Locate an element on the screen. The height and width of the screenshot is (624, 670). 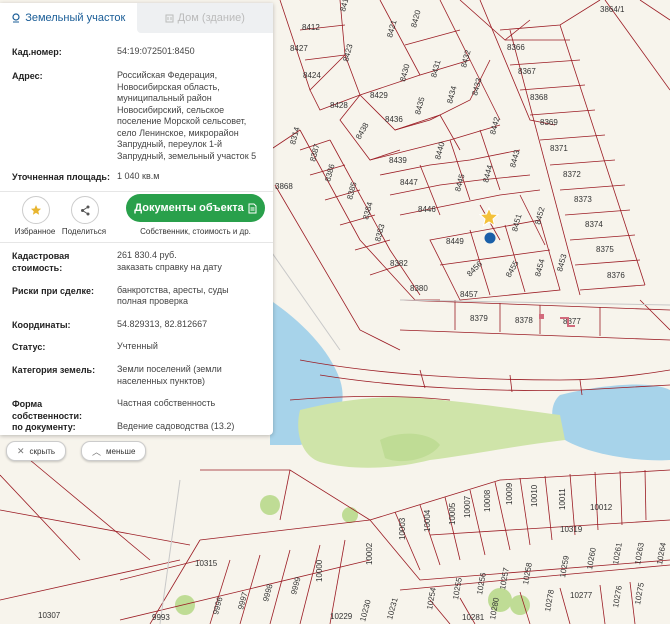
risks-value: банкротства, аресты, суды is located at coordinates (173, 290).